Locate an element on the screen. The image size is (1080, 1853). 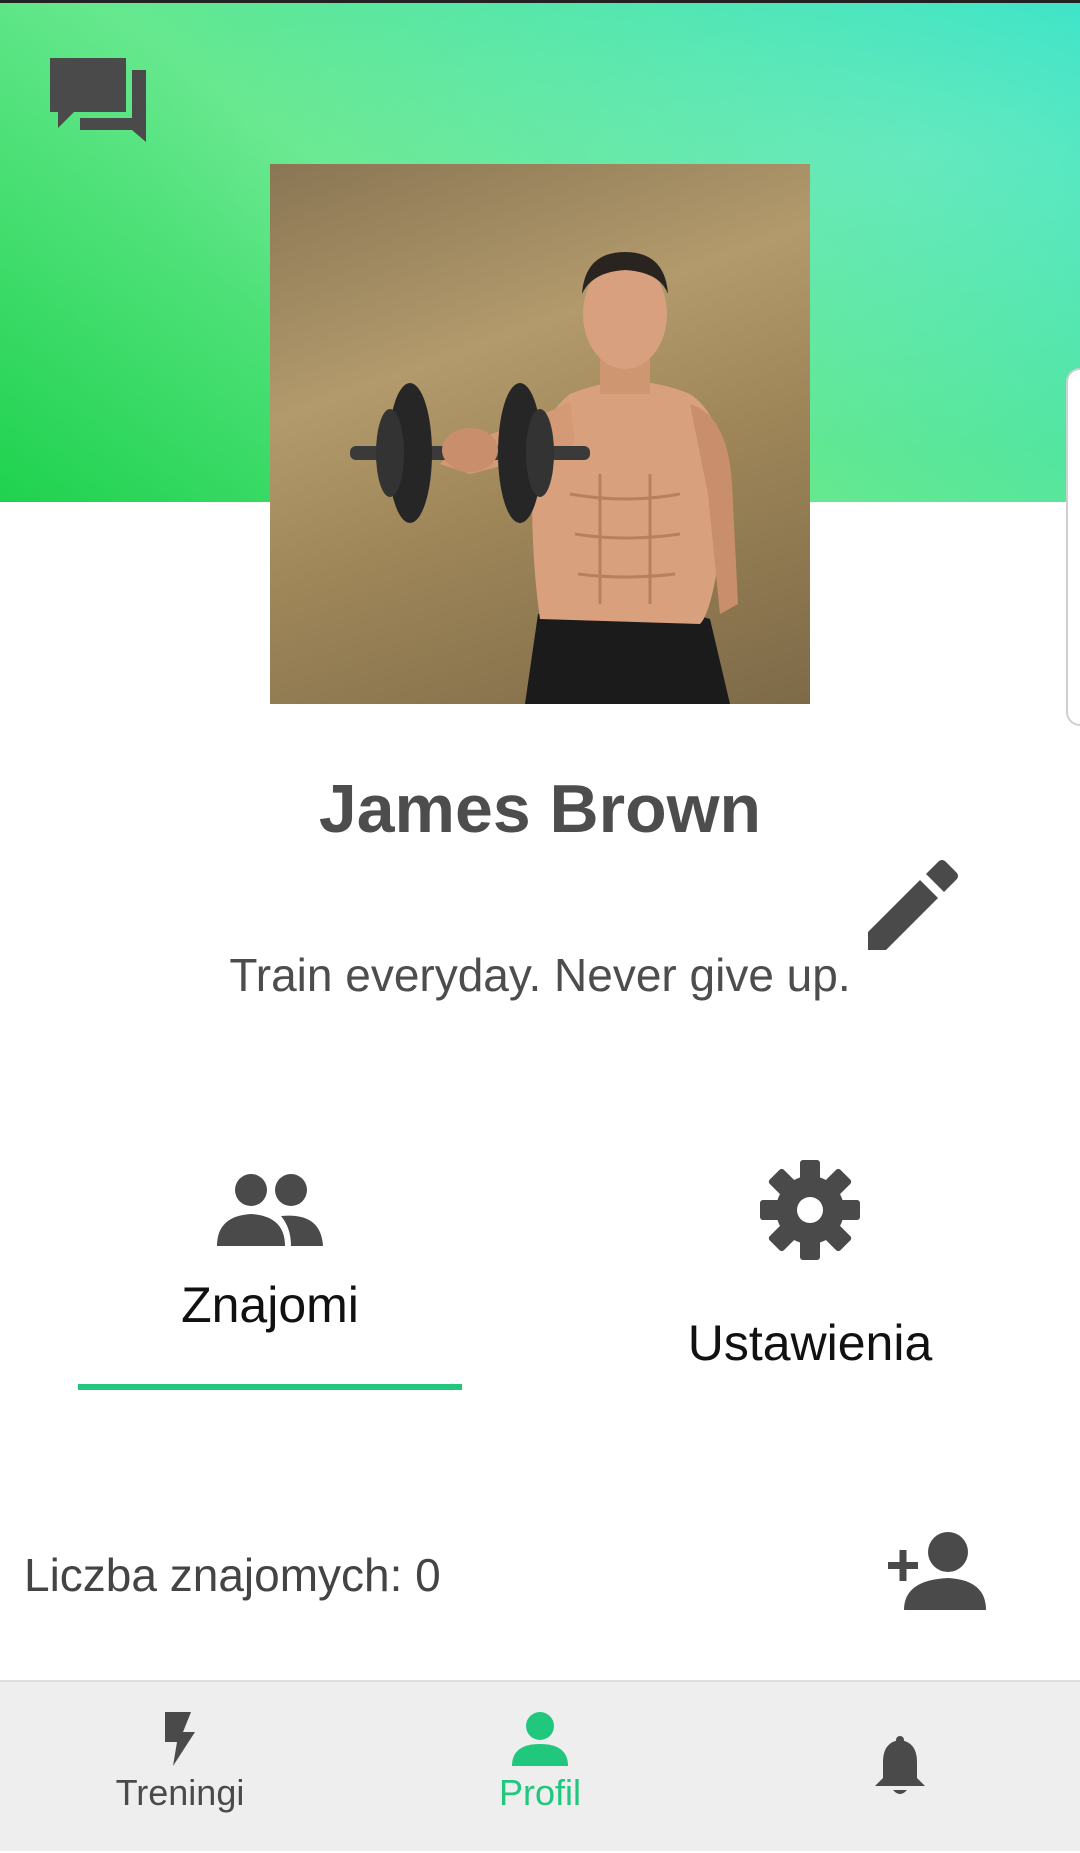
edit-pencil-icon is located at coordinates (913, 905).